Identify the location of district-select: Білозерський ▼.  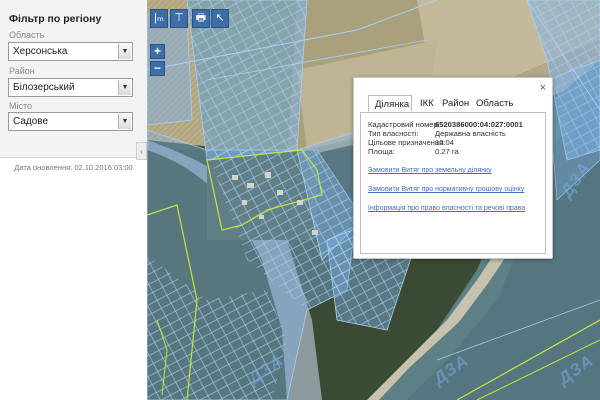
(70, 87).